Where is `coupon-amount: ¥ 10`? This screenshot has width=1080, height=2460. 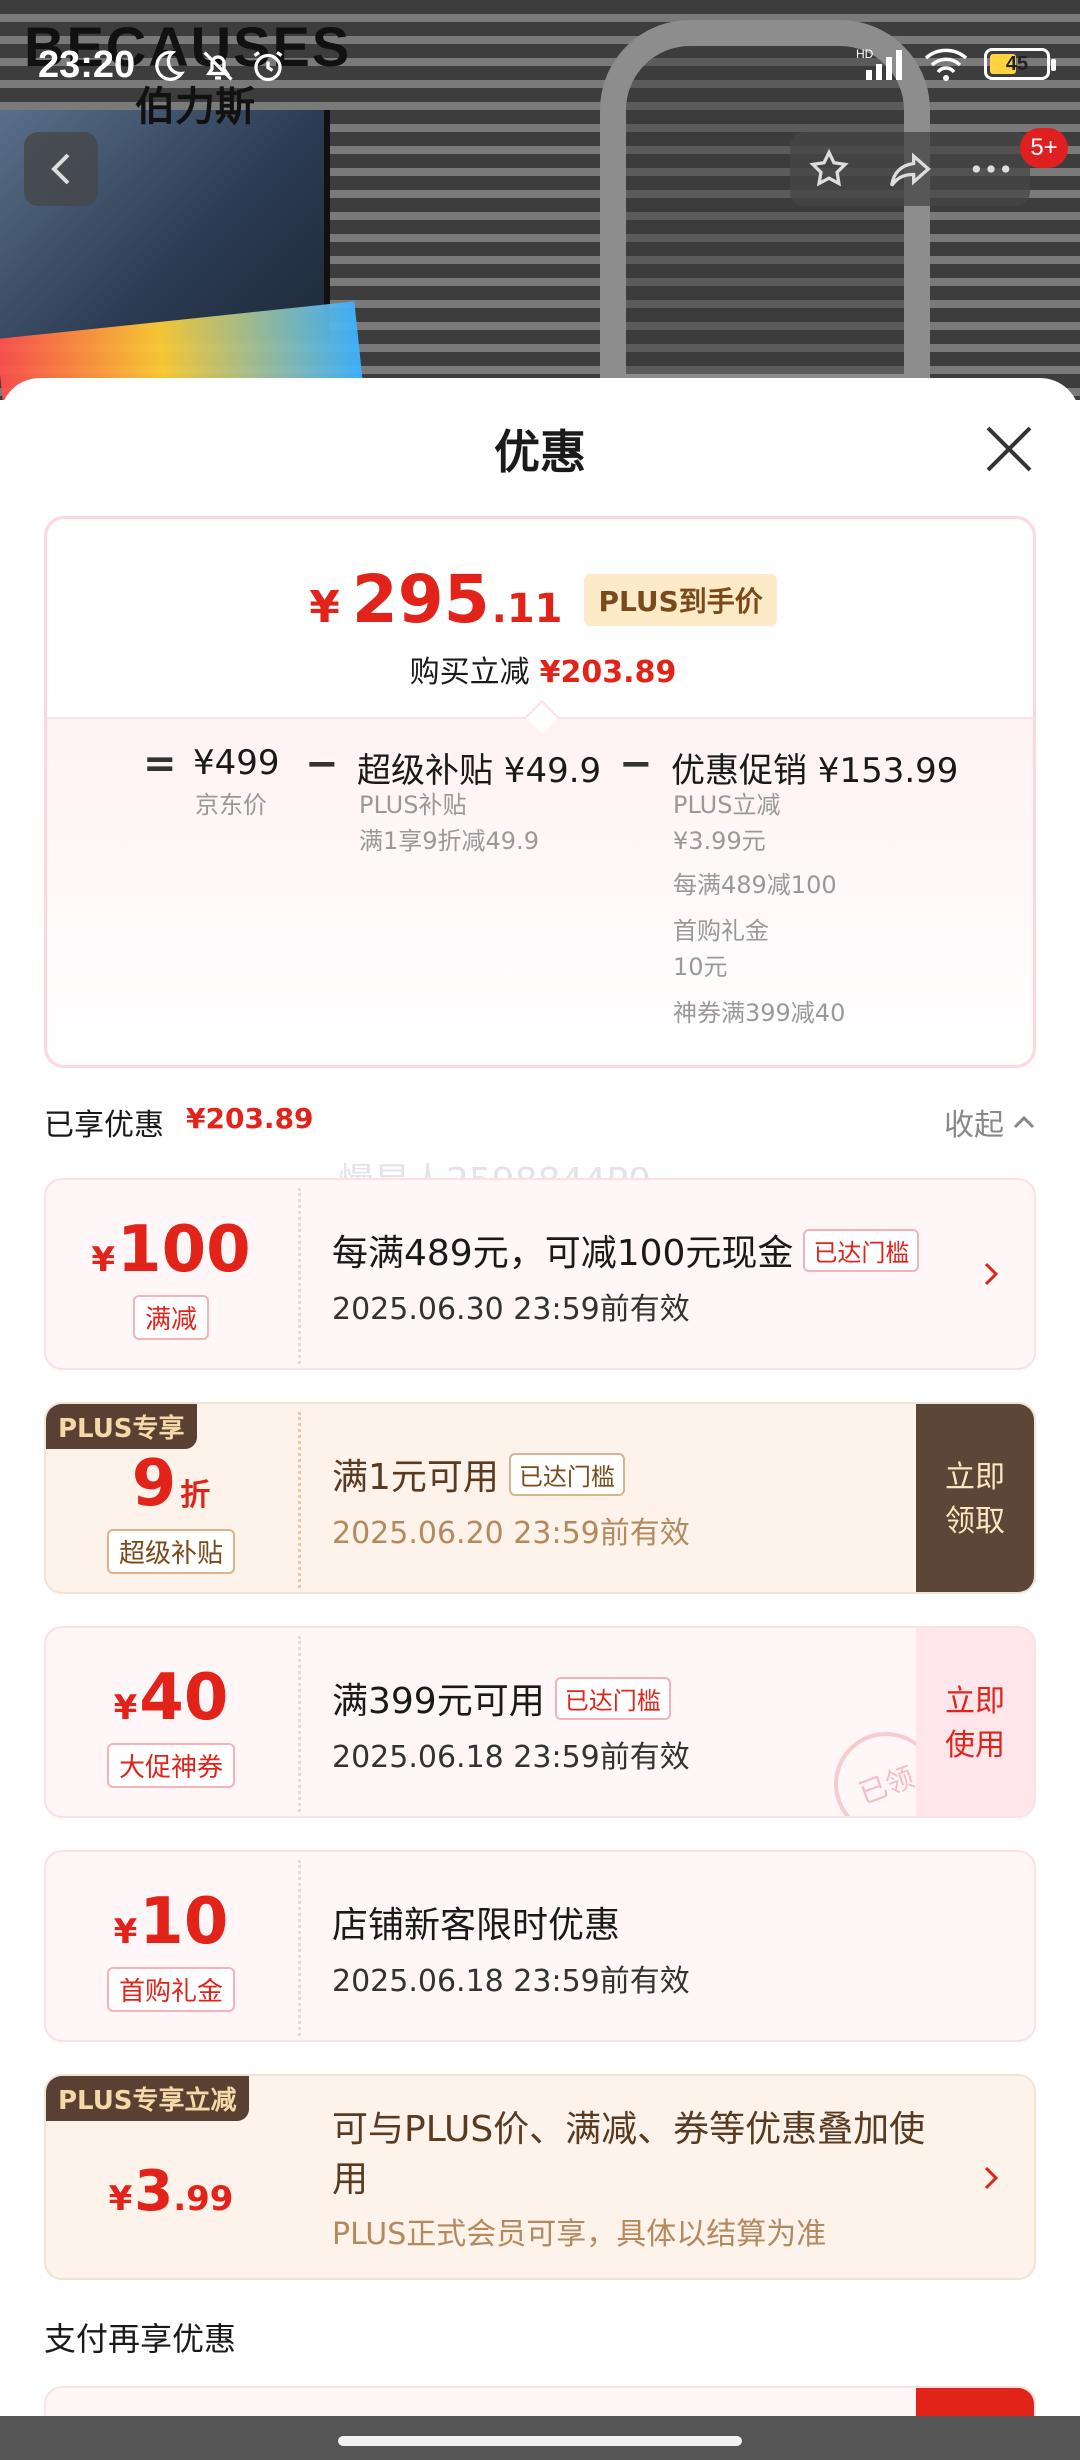 coupon-amount: ¥ 10 is located at coordinates (171, 1922).